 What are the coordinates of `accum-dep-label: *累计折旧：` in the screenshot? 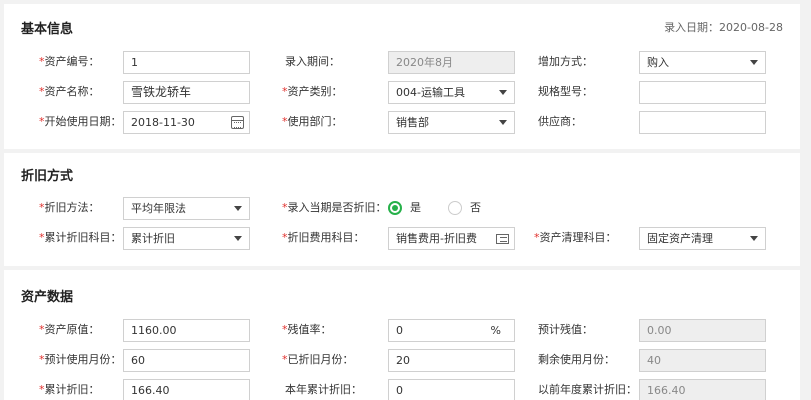 It's located at (69, 389).